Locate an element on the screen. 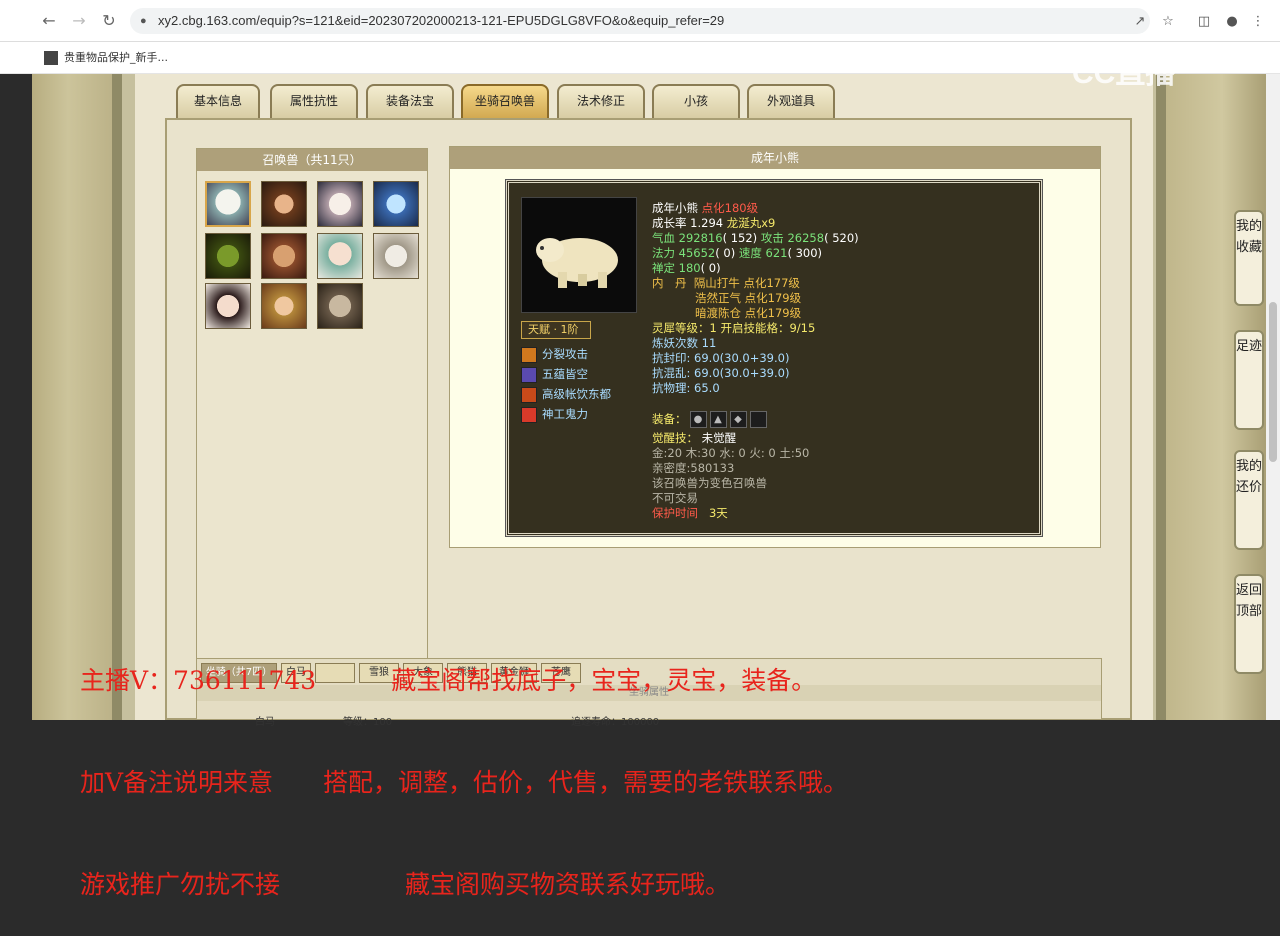 This screenshot has width=1280, height=936. skill-item: 五蕴皆空 is located at coordinates (554, 374).